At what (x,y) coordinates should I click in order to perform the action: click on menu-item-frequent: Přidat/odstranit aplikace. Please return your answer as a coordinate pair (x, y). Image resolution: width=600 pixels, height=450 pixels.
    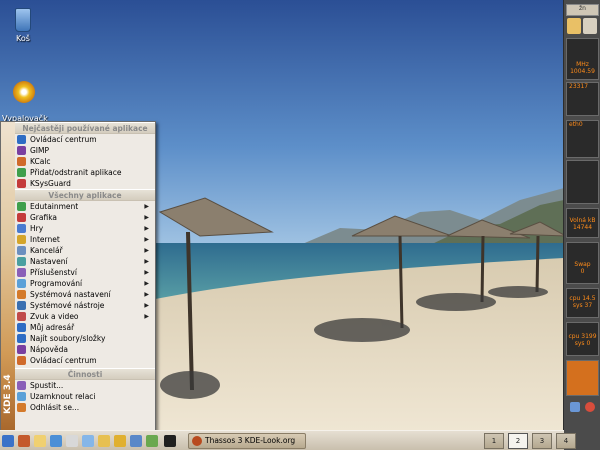
    Looking at the image, I should click on (85, 172).